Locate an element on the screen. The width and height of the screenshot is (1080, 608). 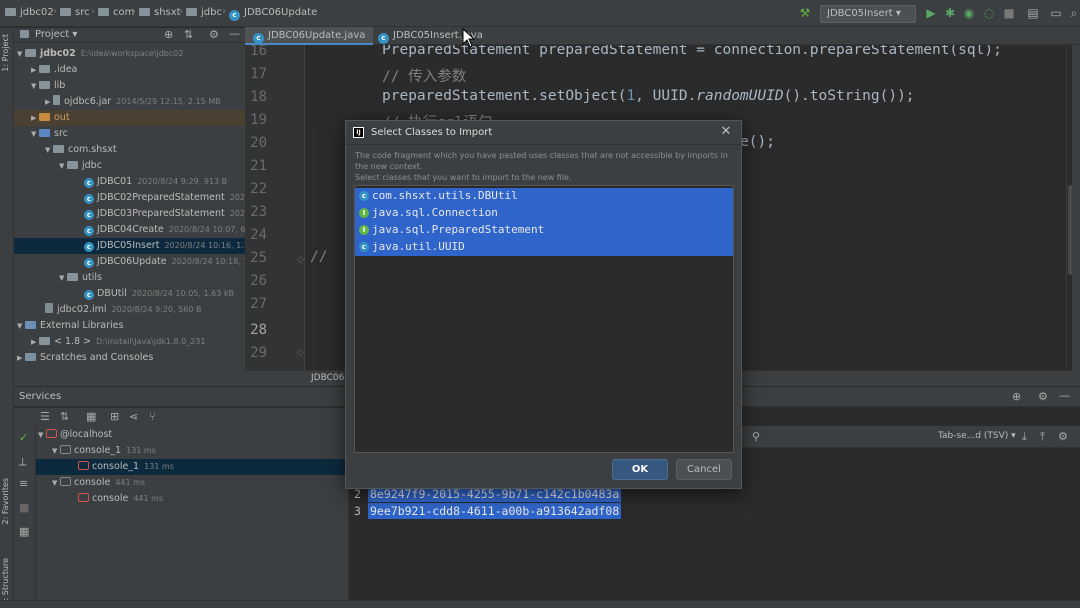
project-structure-icon: ▤ is located at coordinates (1033, 13).